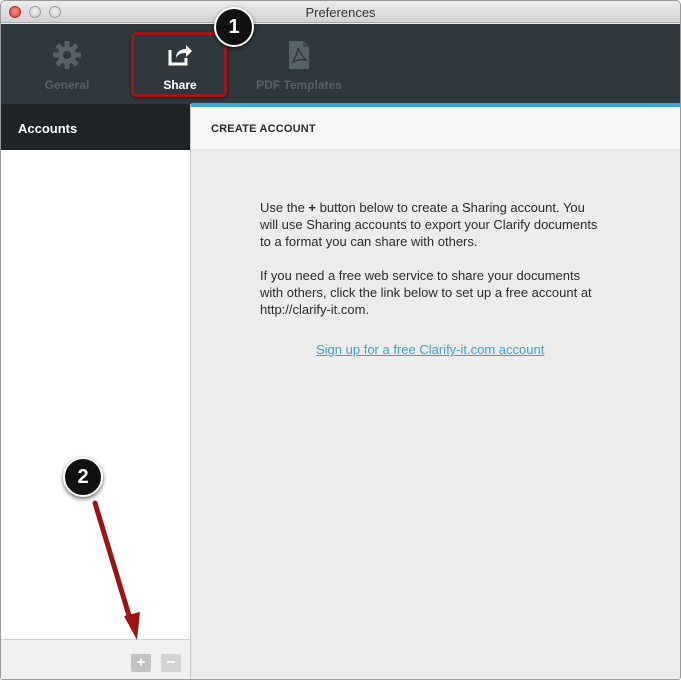 This screenshot has height=680, width=681. I want to click on preferences-toolbar: General Share PDF Templates, so click(340, 64).